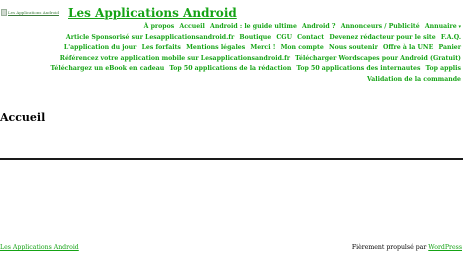 This screenshot has height=256, width=463. I want to click on nav-item-label: Merci !, so click(263, 47).